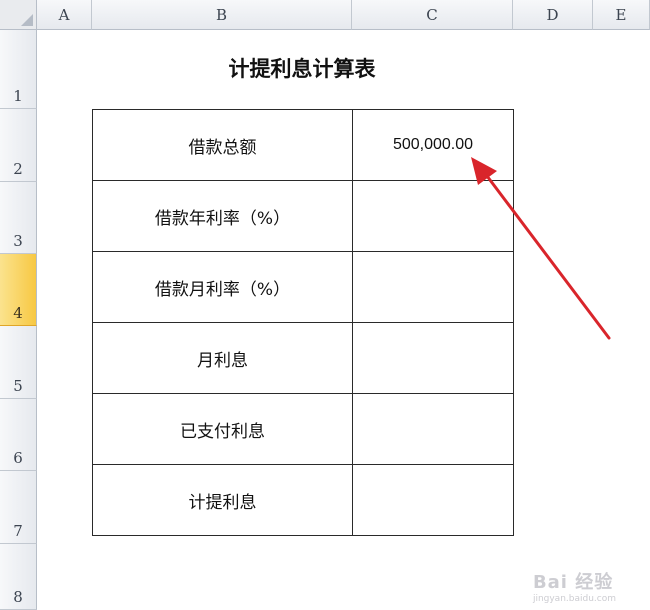 This screenshot has height=610, width=650. I want to click on table-row: 已支付利息, so click(303, 429).